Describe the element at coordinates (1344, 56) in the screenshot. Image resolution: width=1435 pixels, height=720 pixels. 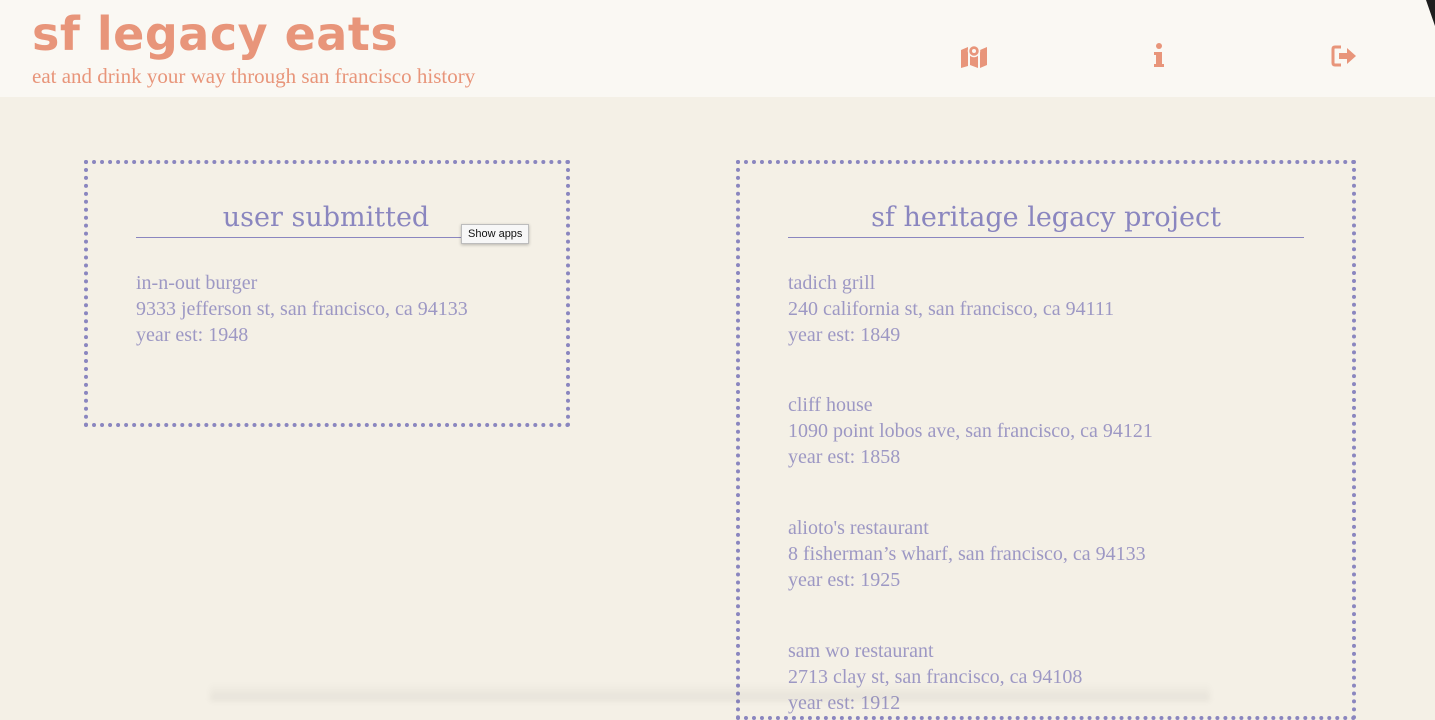
I see `sign-out-icon` at that location.